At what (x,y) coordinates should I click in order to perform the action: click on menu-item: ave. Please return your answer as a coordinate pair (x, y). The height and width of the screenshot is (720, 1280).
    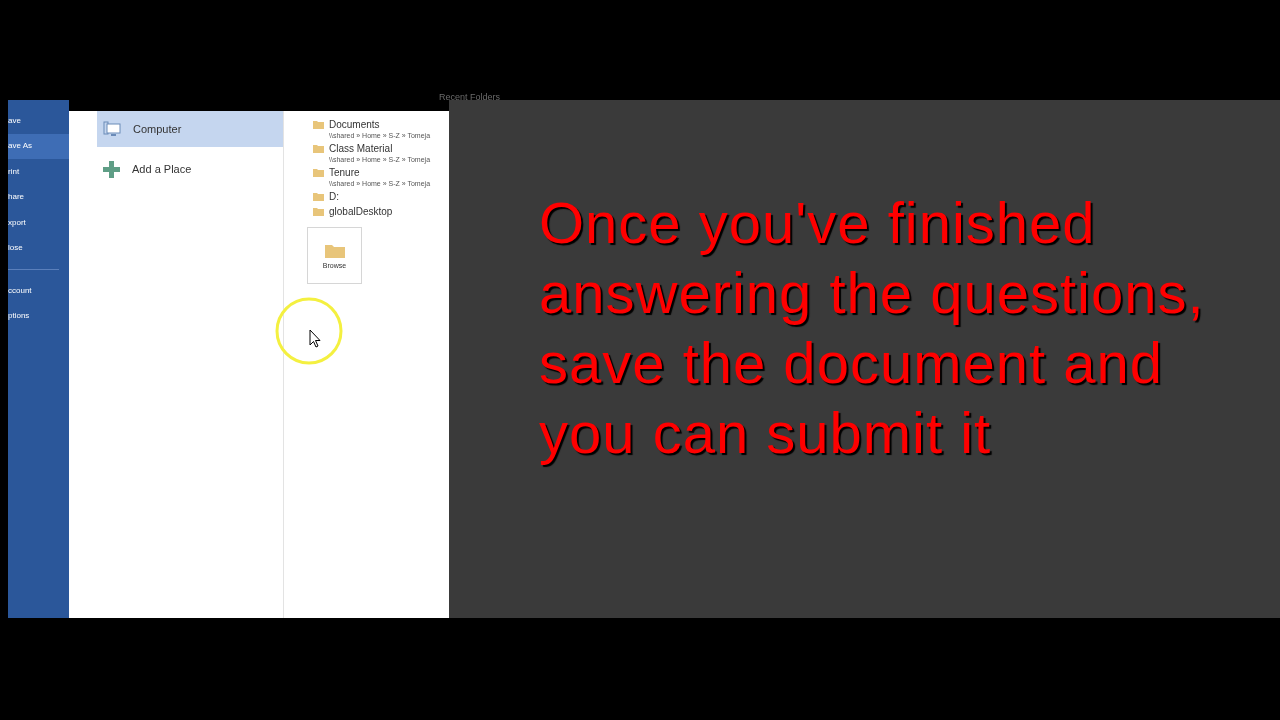
    Looking at the image, I should click on (38, 121).